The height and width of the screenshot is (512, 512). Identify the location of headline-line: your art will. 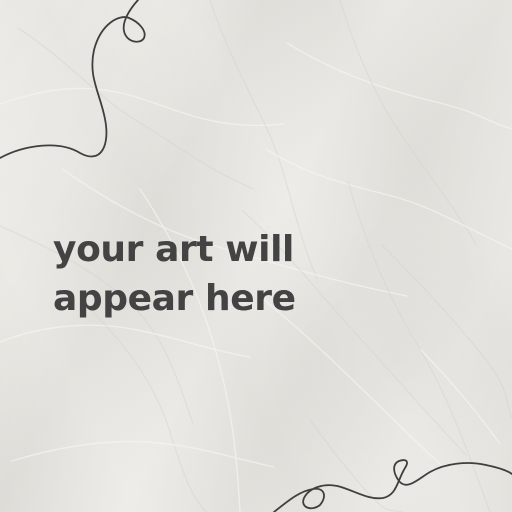
(173, 249).